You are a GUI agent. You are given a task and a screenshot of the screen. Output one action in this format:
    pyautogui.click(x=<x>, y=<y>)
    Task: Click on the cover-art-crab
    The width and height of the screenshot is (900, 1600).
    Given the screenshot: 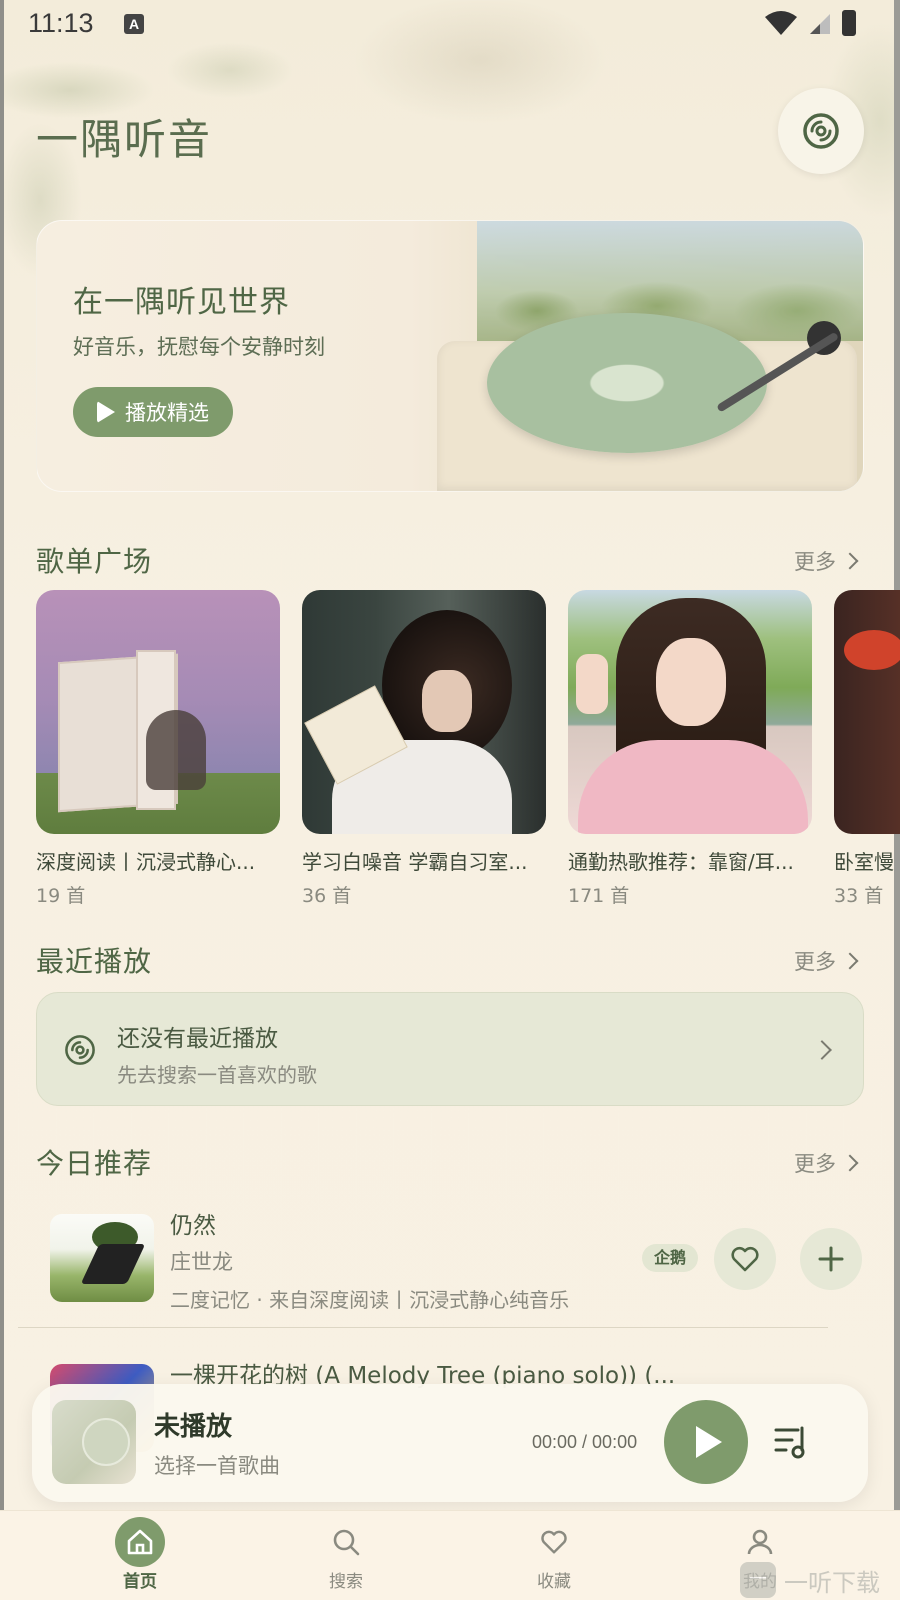 What is the action you would take?
    pyautogui.click(x=872, y=650)
    